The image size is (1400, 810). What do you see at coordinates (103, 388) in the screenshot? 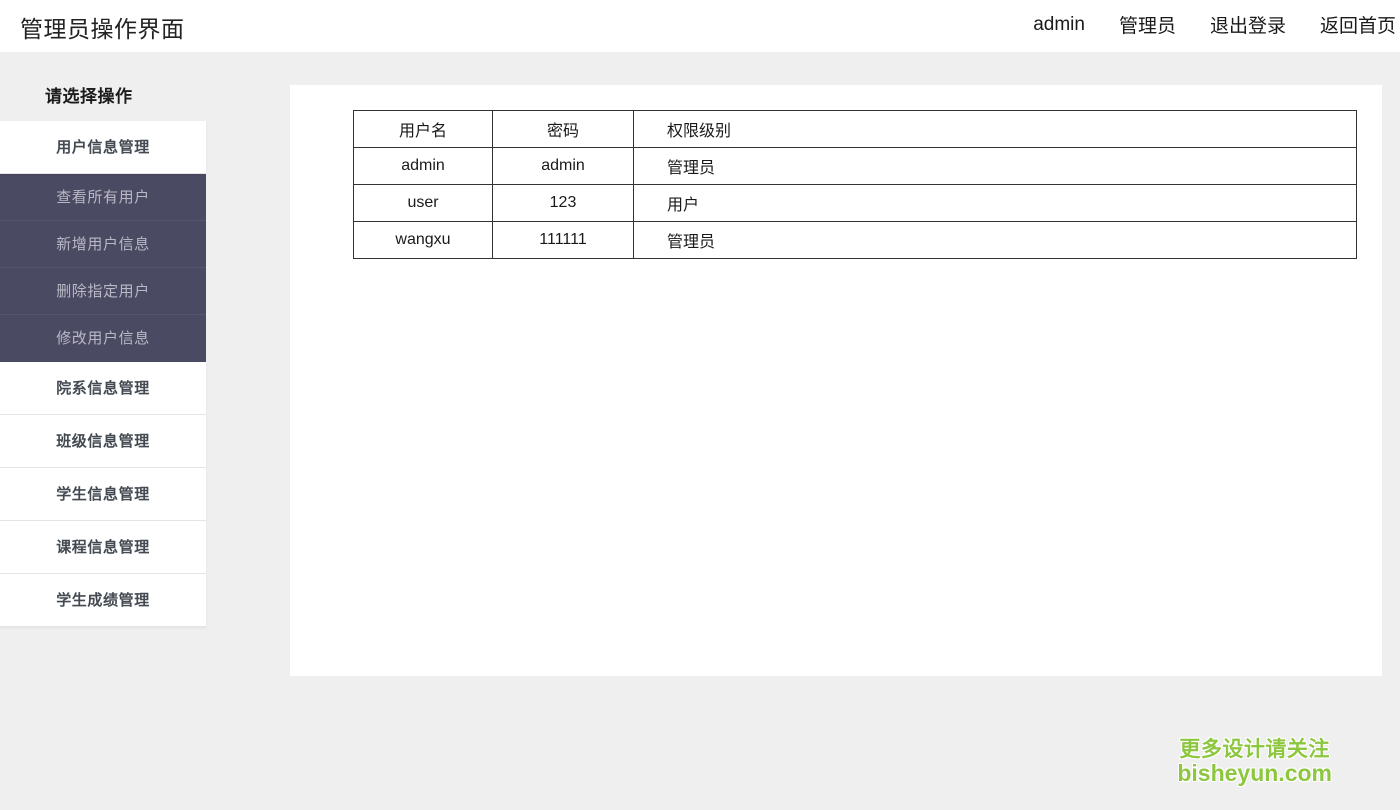
I see `sidebar-item-department-management: 院系信息管理` at bounding box center [103, 388].